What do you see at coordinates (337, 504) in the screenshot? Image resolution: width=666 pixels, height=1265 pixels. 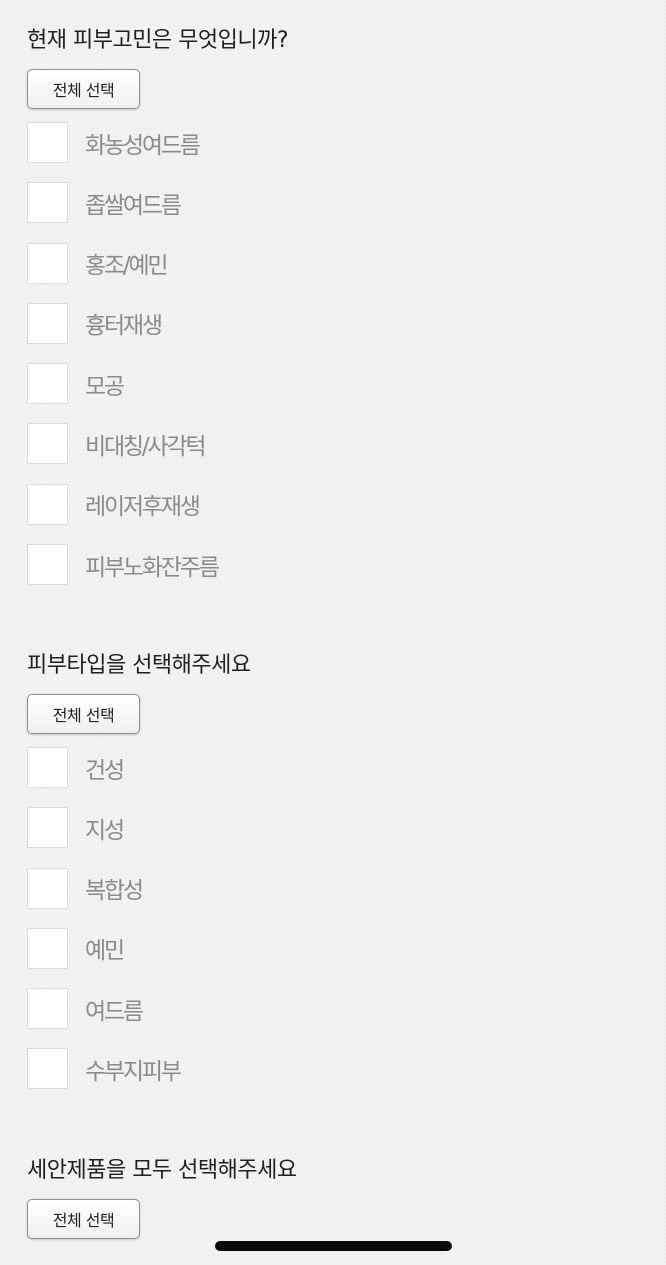 I see `option-row: 레이저후재생` at bounding box center [337, 504].